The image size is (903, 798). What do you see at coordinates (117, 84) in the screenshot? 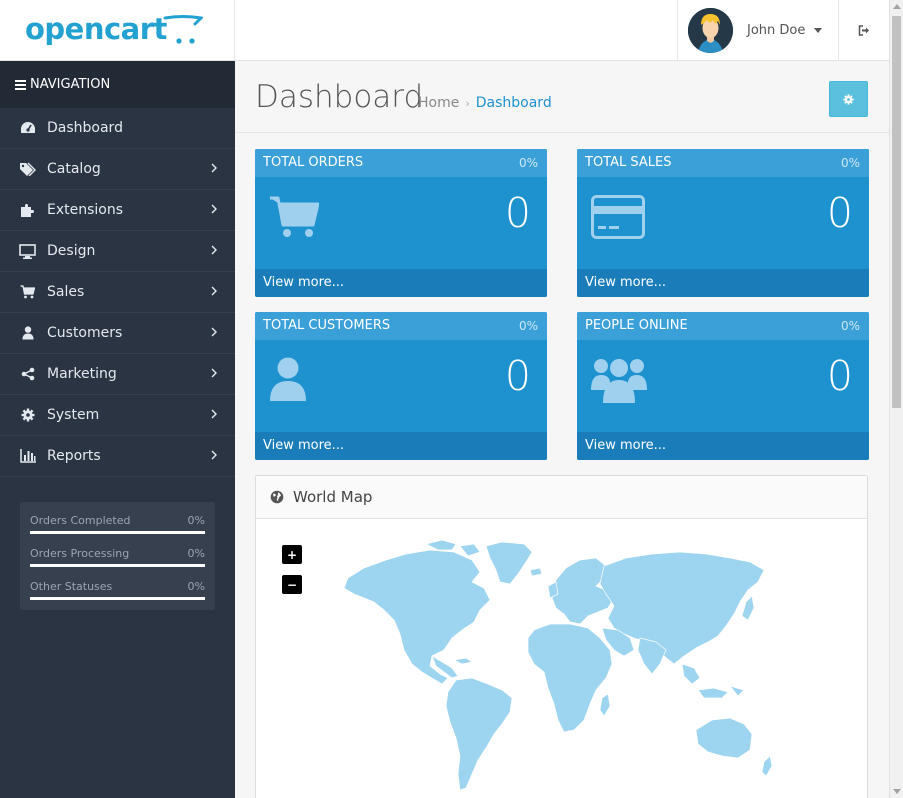
I see `navigation-header: NAVIGATION` at bounding box center [117, 84].